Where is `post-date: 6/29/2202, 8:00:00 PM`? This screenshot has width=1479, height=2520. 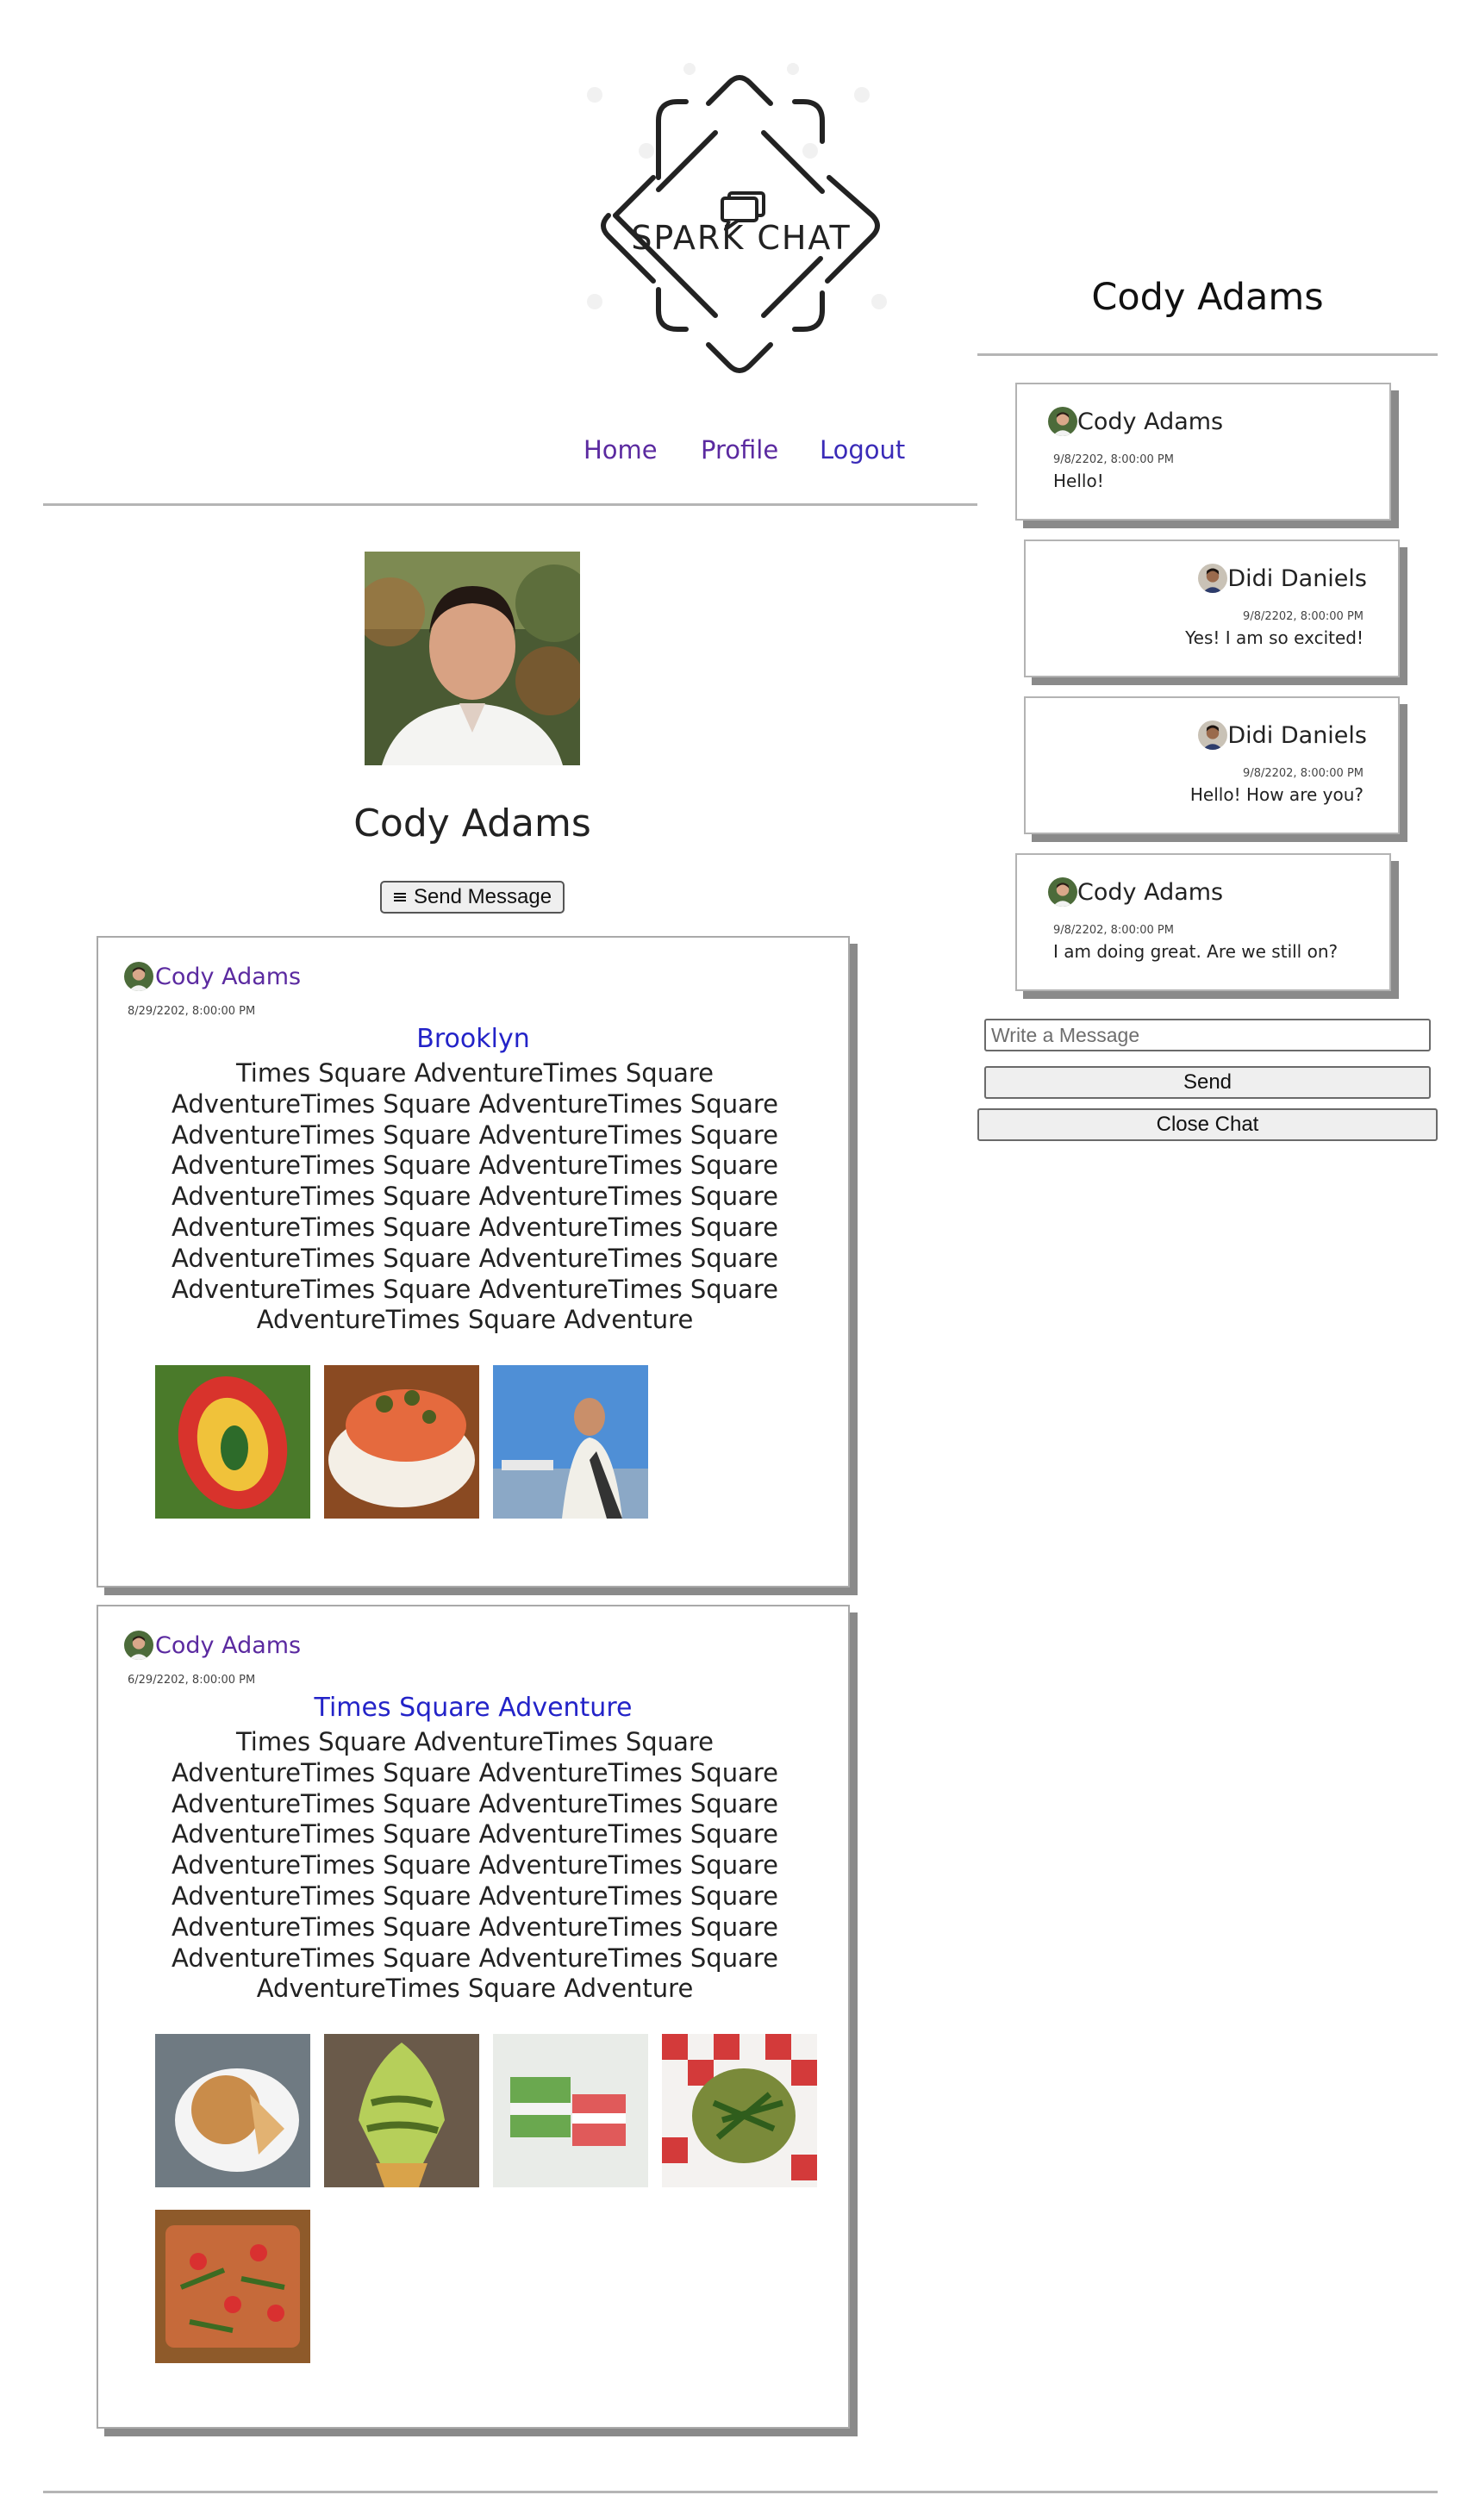
post-date: 6/29/2202, 8:00:00 PM is located at coordinates (192, 1681).